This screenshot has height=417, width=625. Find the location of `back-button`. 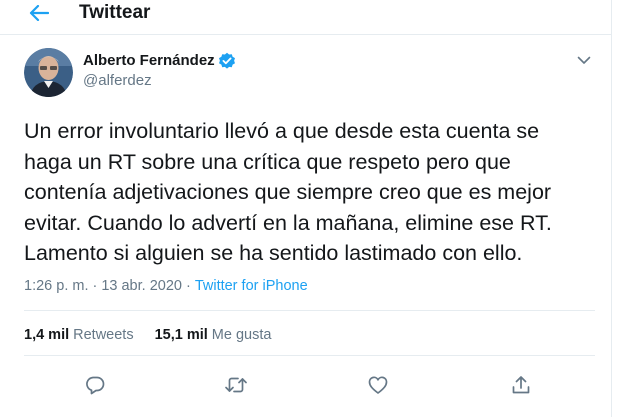

back-button is located at coordinates (39, 13).